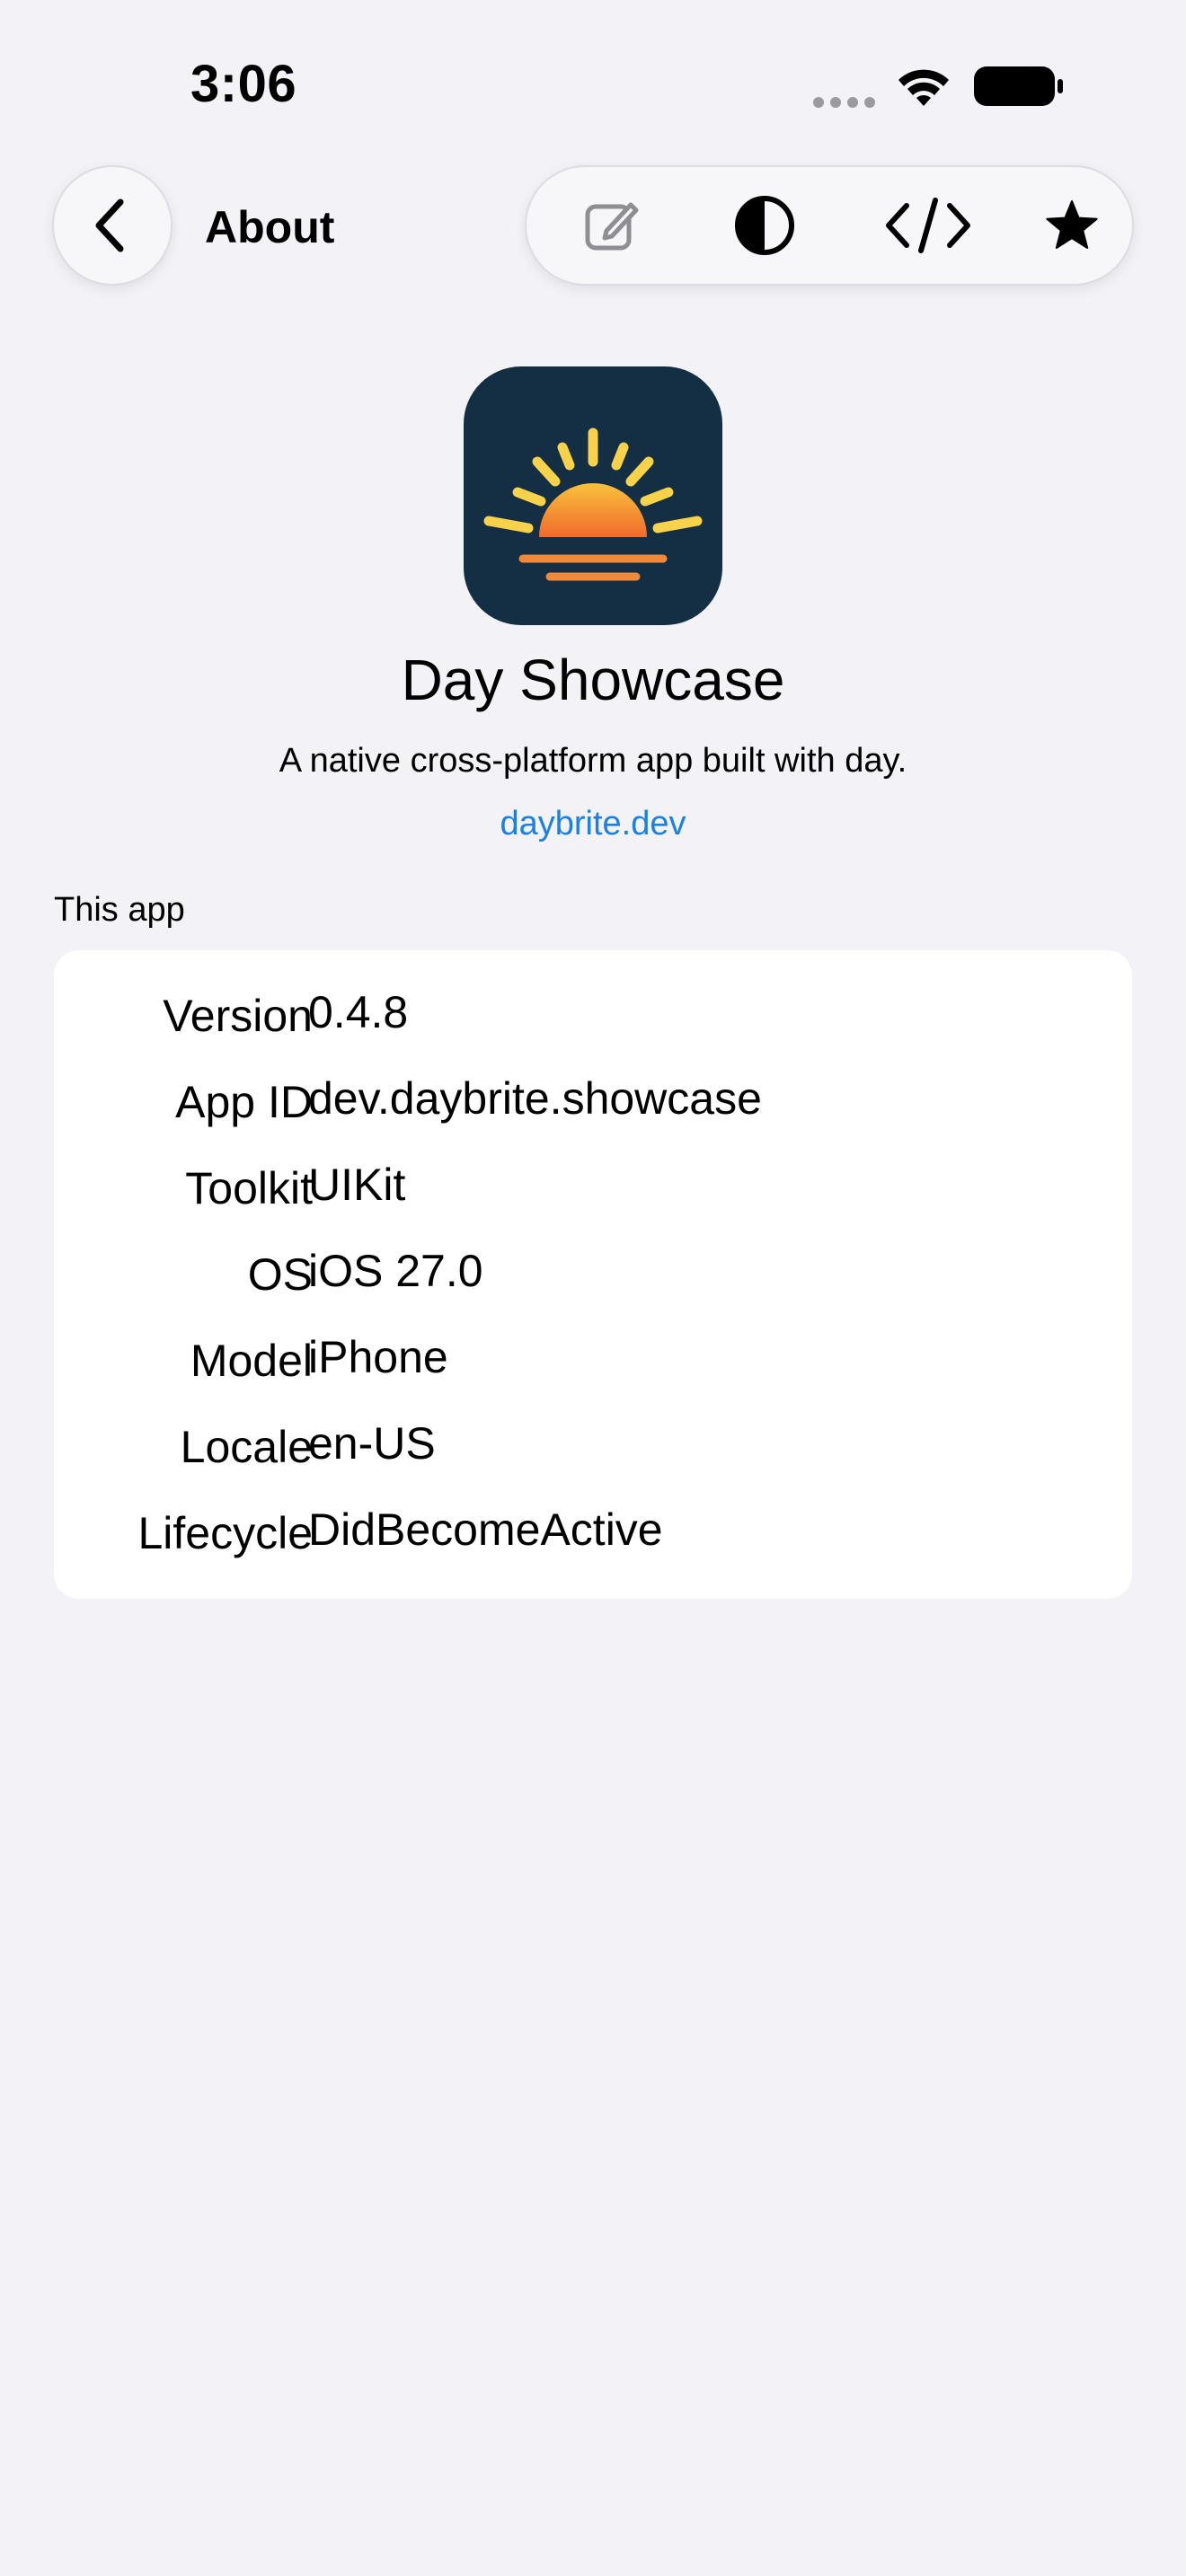 This screenshot has height=2576, width=1186. I want to click on info-row-locale: Locale en-US, so click(593, 1462).